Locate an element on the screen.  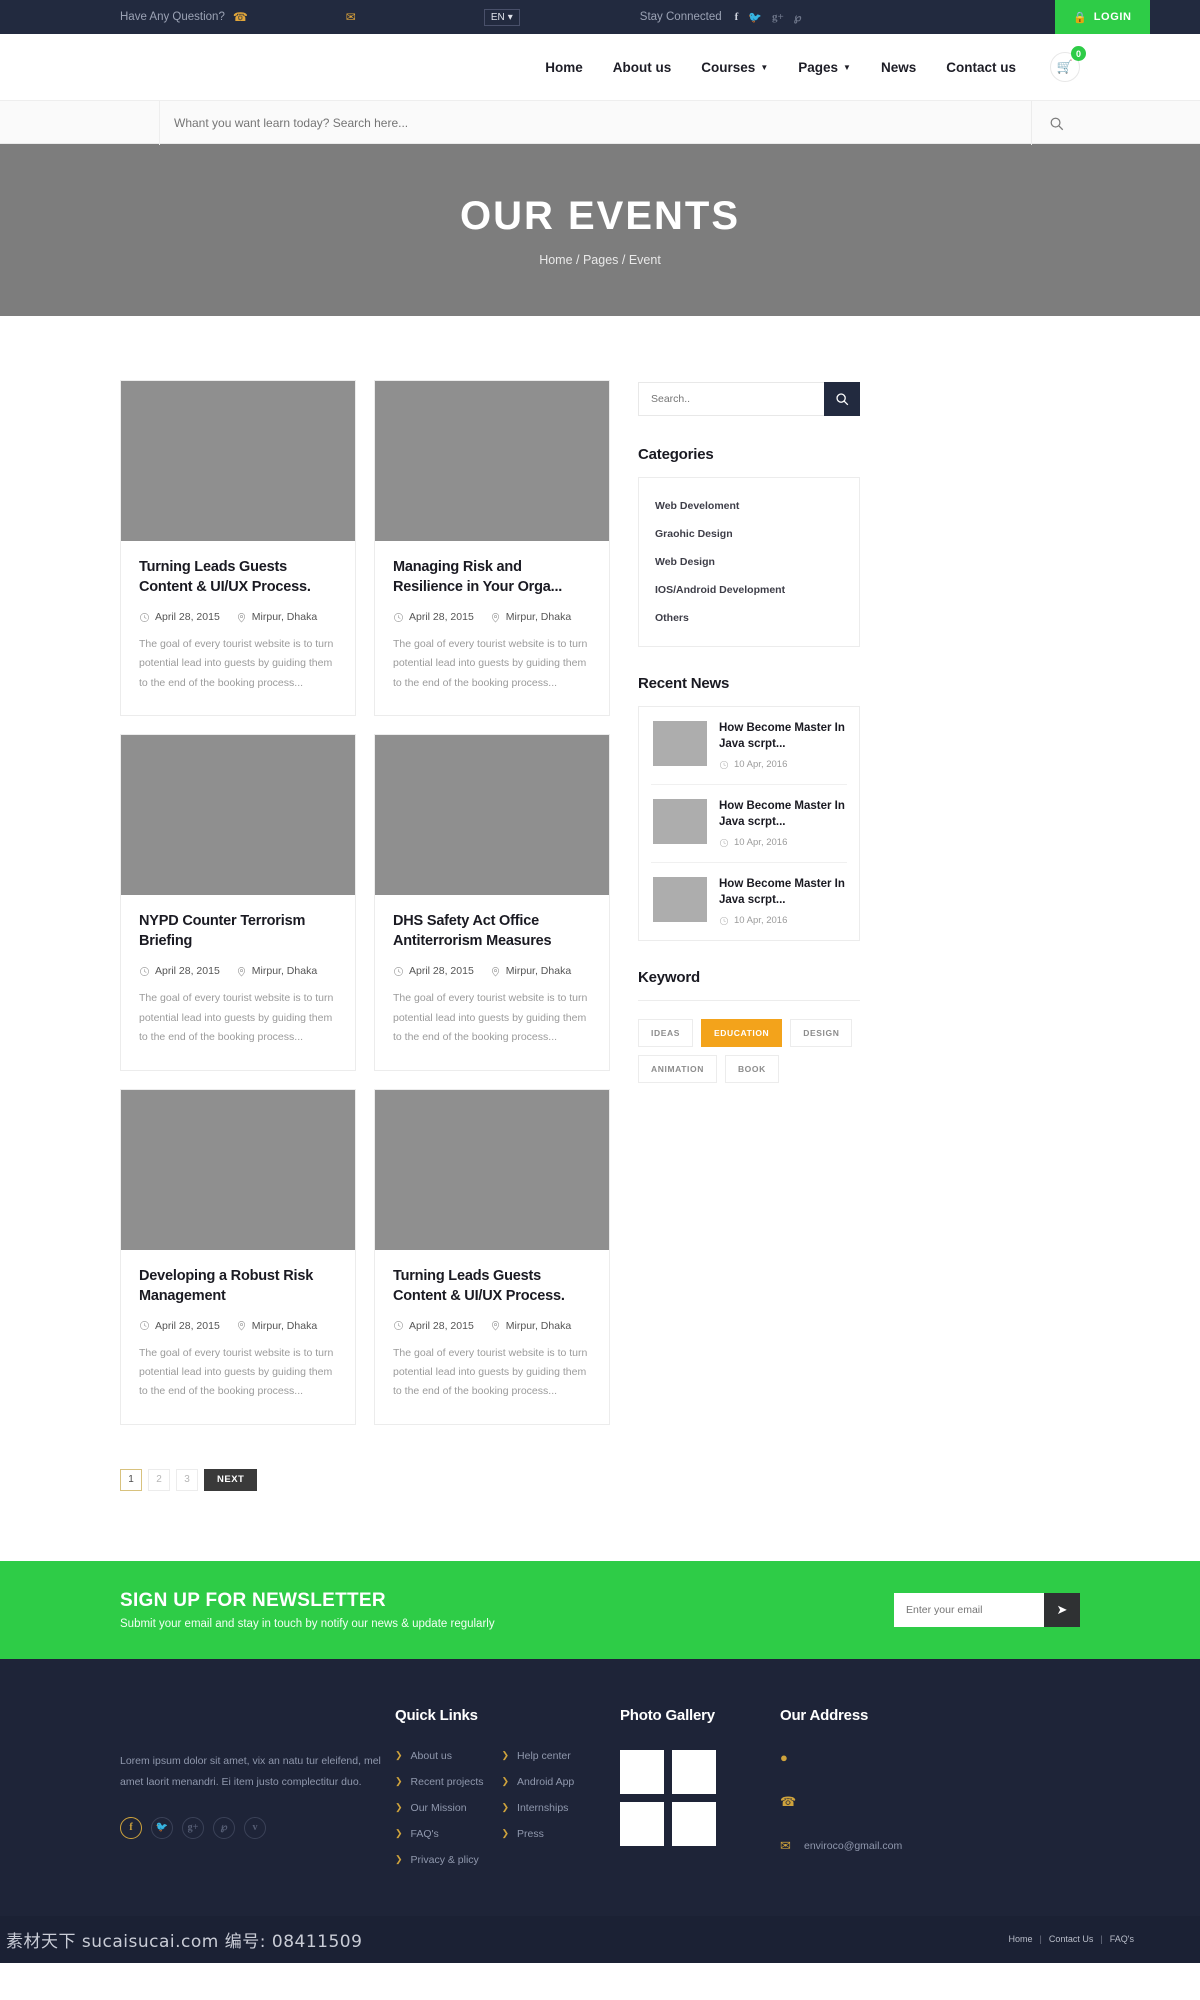
footer-quick-link: ❯ Privacy & plicy is located at coordinates (439, 1860).